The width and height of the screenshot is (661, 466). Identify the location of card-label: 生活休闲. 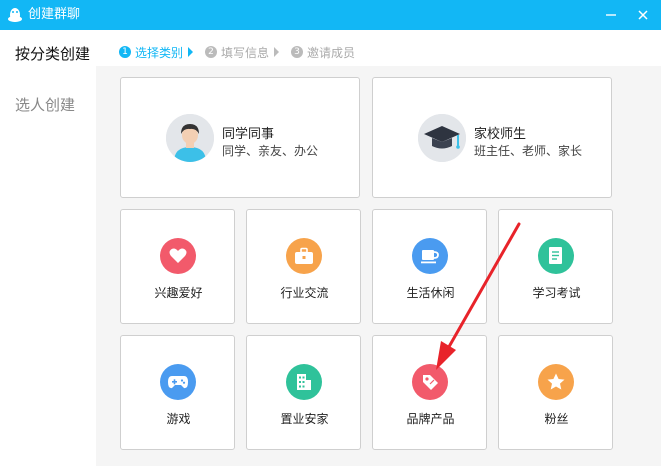
(430, 293).